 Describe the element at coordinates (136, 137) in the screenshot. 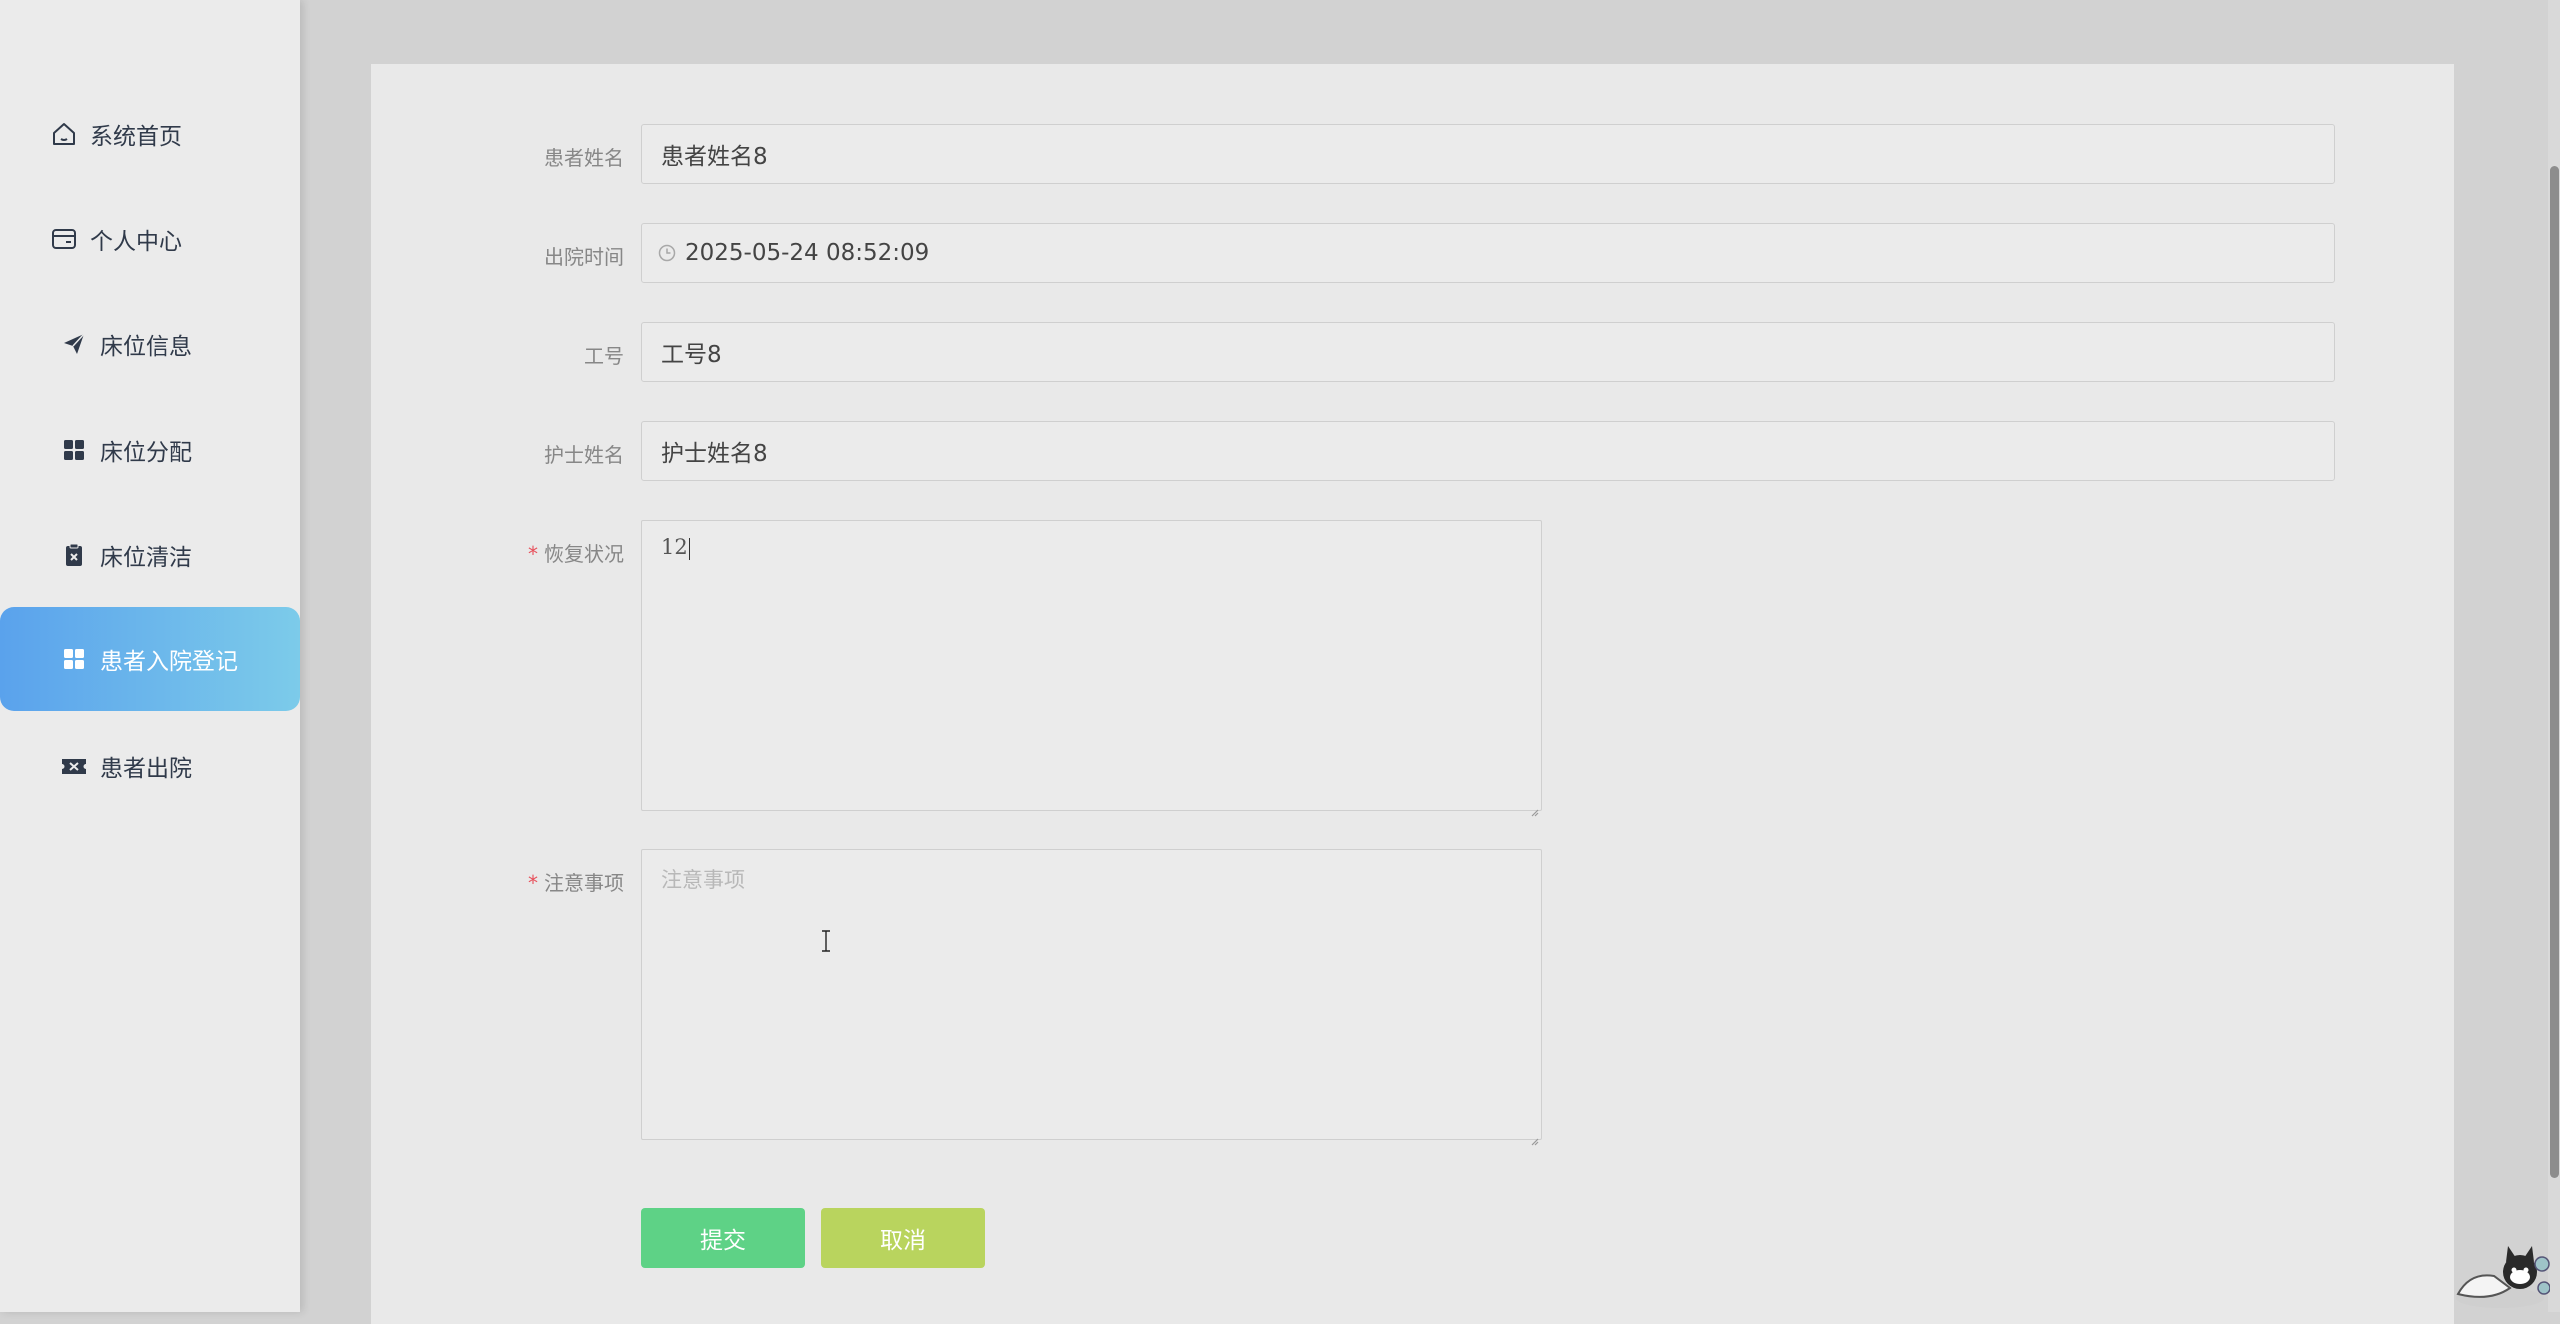

I see `sidebar-item-label: 系统首页` at that location.